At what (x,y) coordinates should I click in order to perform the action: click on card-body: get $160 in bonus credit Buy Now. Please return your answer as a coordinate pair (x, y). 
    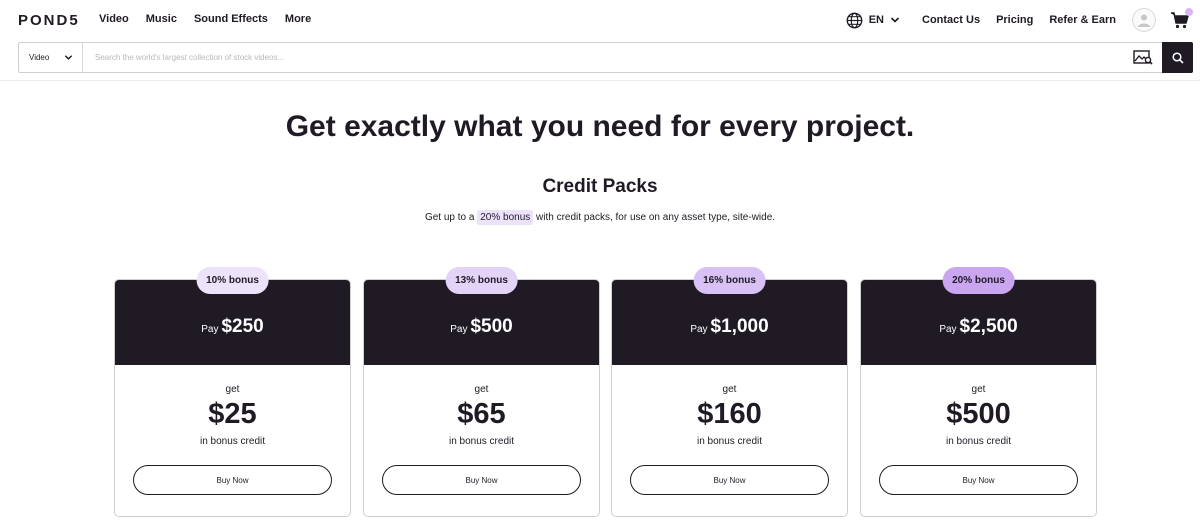
    Looking at the image, I should click on (729, 439).